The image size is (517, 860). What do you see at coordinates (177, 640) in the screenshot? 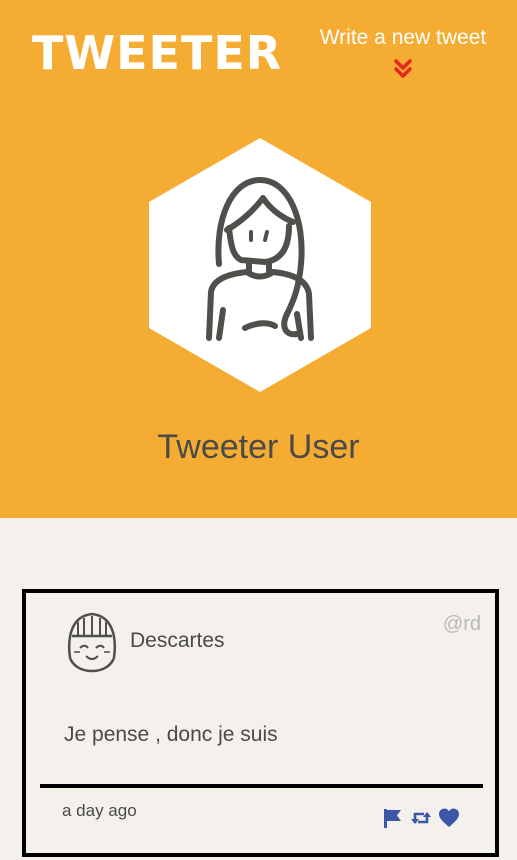
I see `tweet-author-name: Descartes` at bounding box center [177, 640].